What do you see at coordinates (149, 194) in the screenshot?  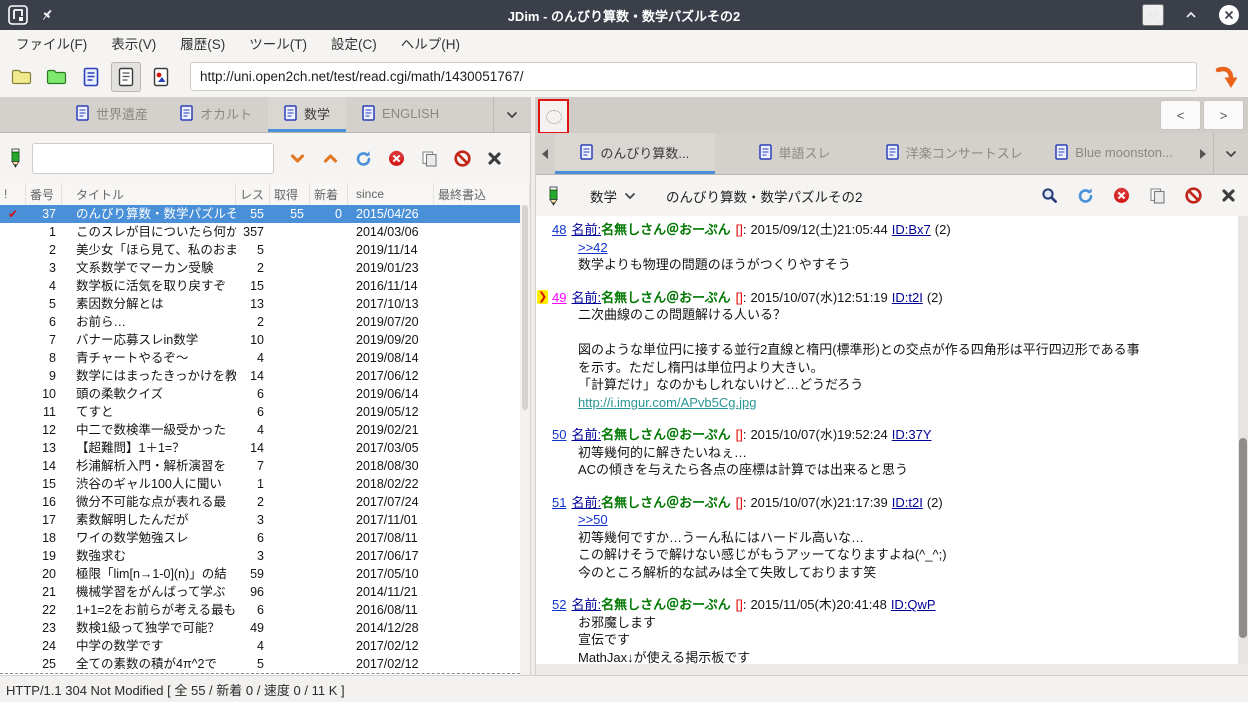 I see `column-header: タイトル` at bounding box center [149, 194].